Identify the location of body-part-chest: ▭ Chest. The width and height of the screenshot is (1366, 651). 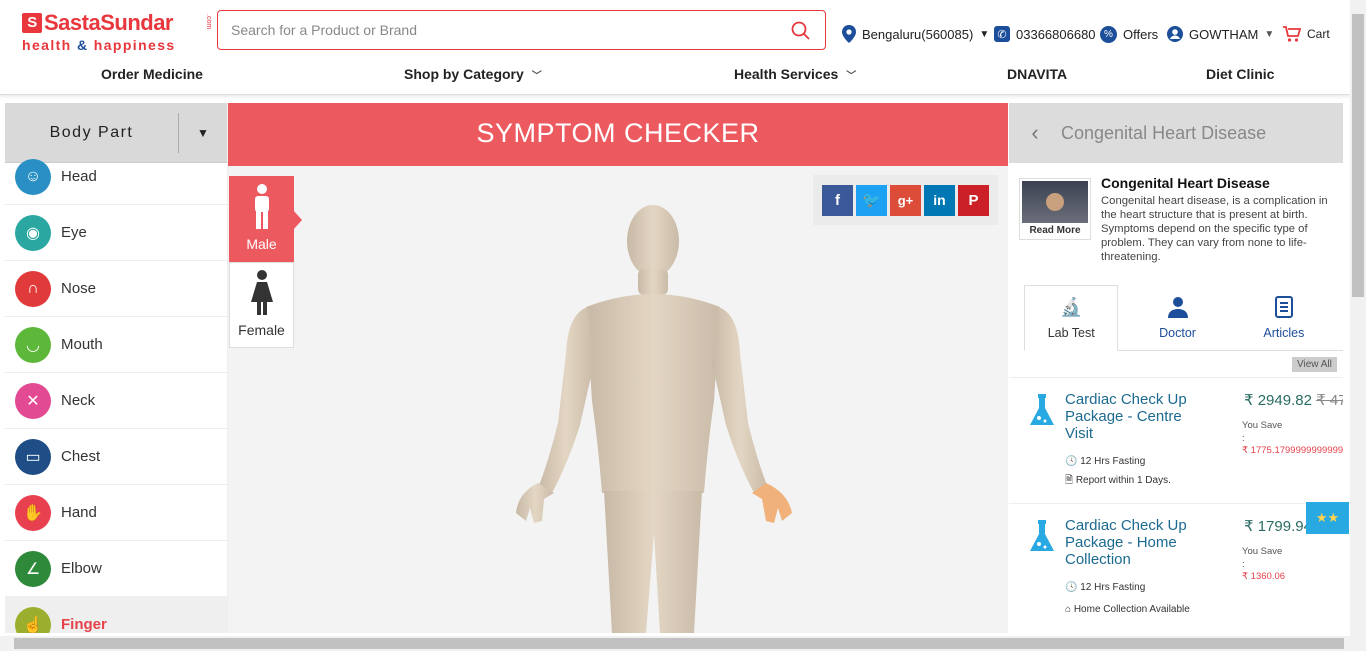
(116, 457).